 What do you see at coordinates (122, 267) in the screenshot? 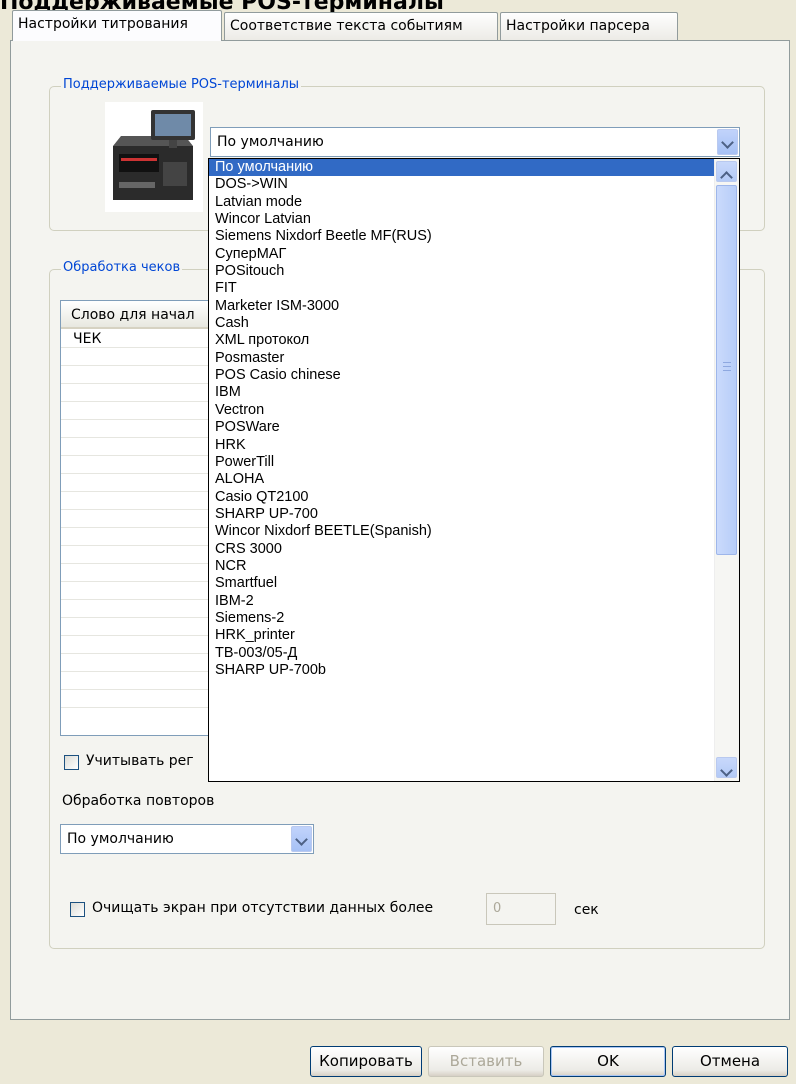
I see `checks-legend: Обработка чеков` at bounding box center [122, 267].